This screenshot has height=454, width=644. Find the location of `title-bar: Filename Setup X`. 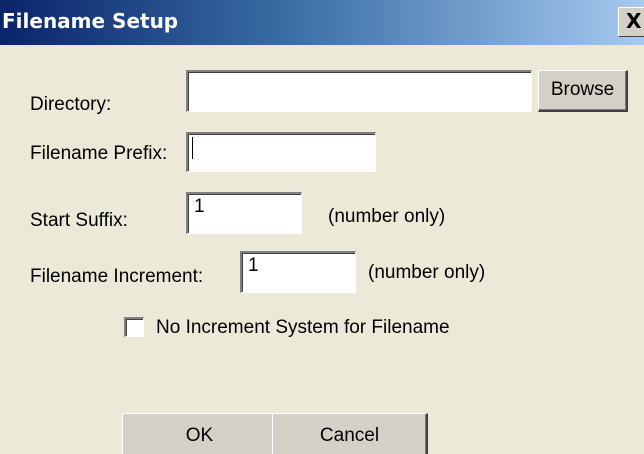

title-bar: Filename Setup X is located at coordinates (322, 22).